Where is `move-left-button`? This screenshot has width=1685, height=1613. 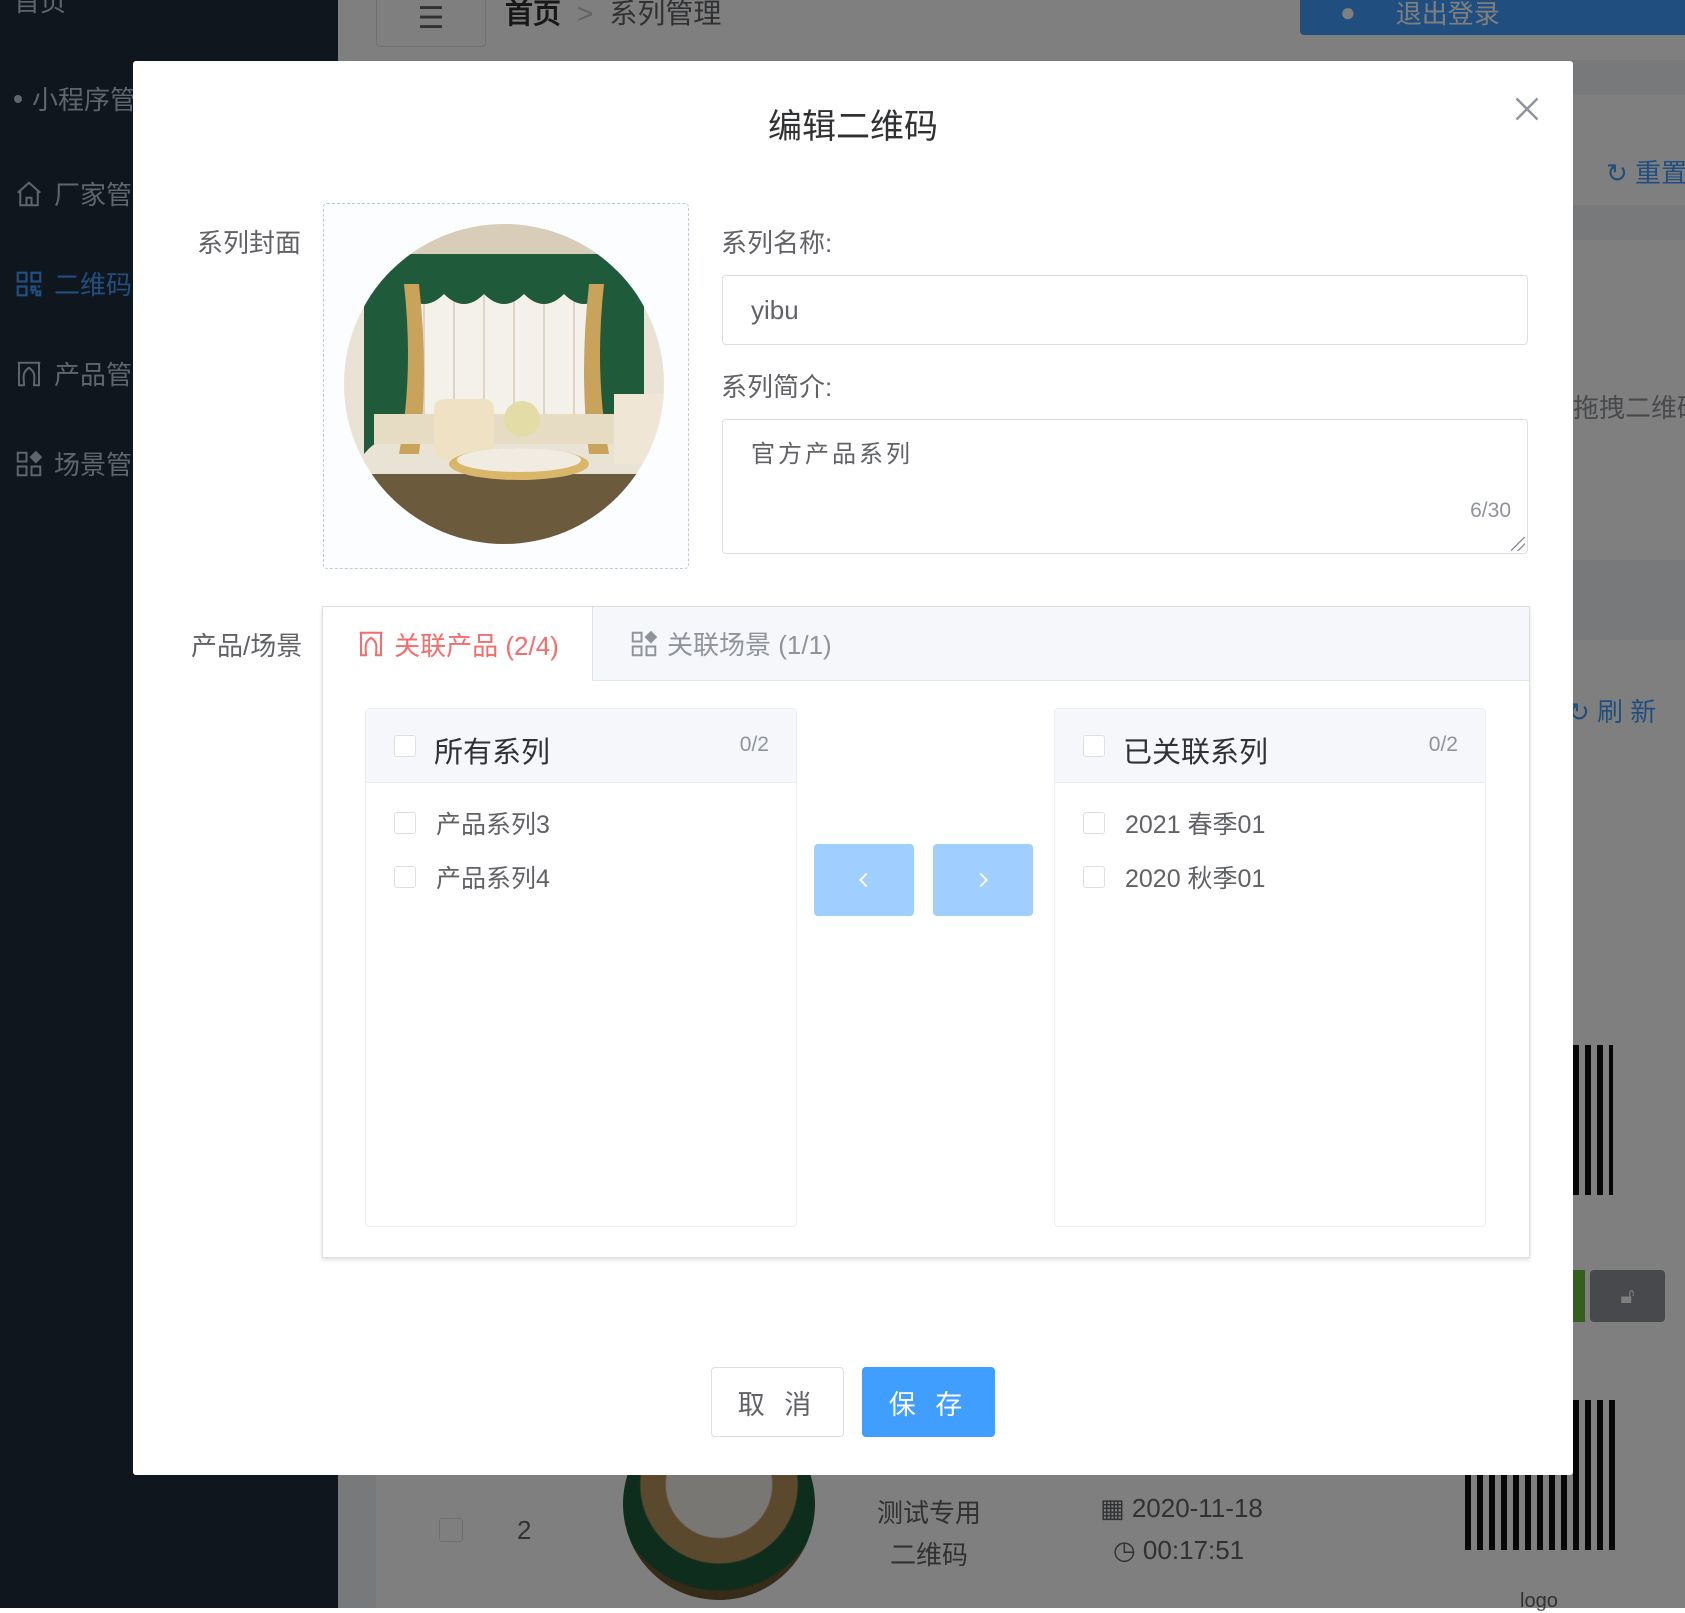 move-left-button is located at coordinates (864, 880).